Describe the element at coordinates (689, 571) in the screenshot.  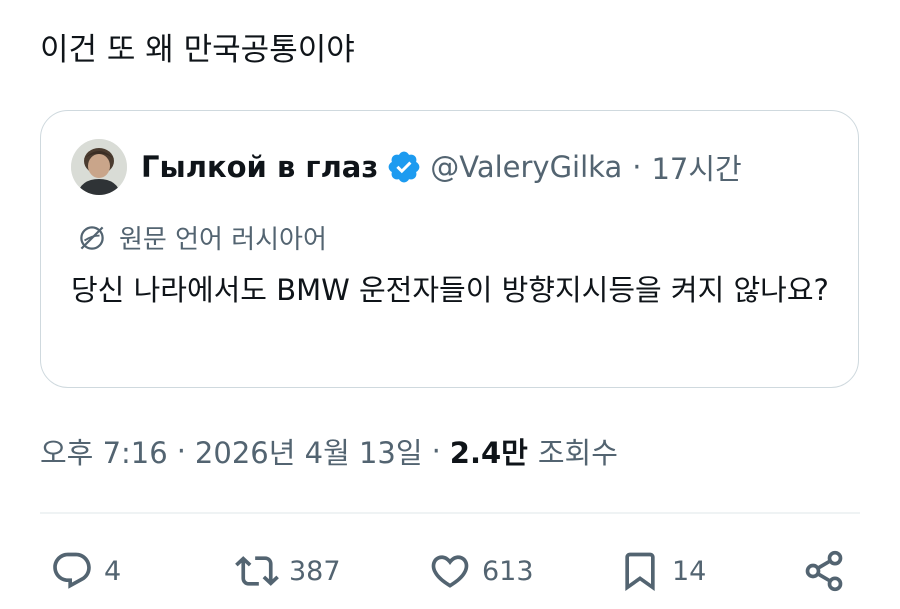
I see `bookmark-count: 14` at that location.